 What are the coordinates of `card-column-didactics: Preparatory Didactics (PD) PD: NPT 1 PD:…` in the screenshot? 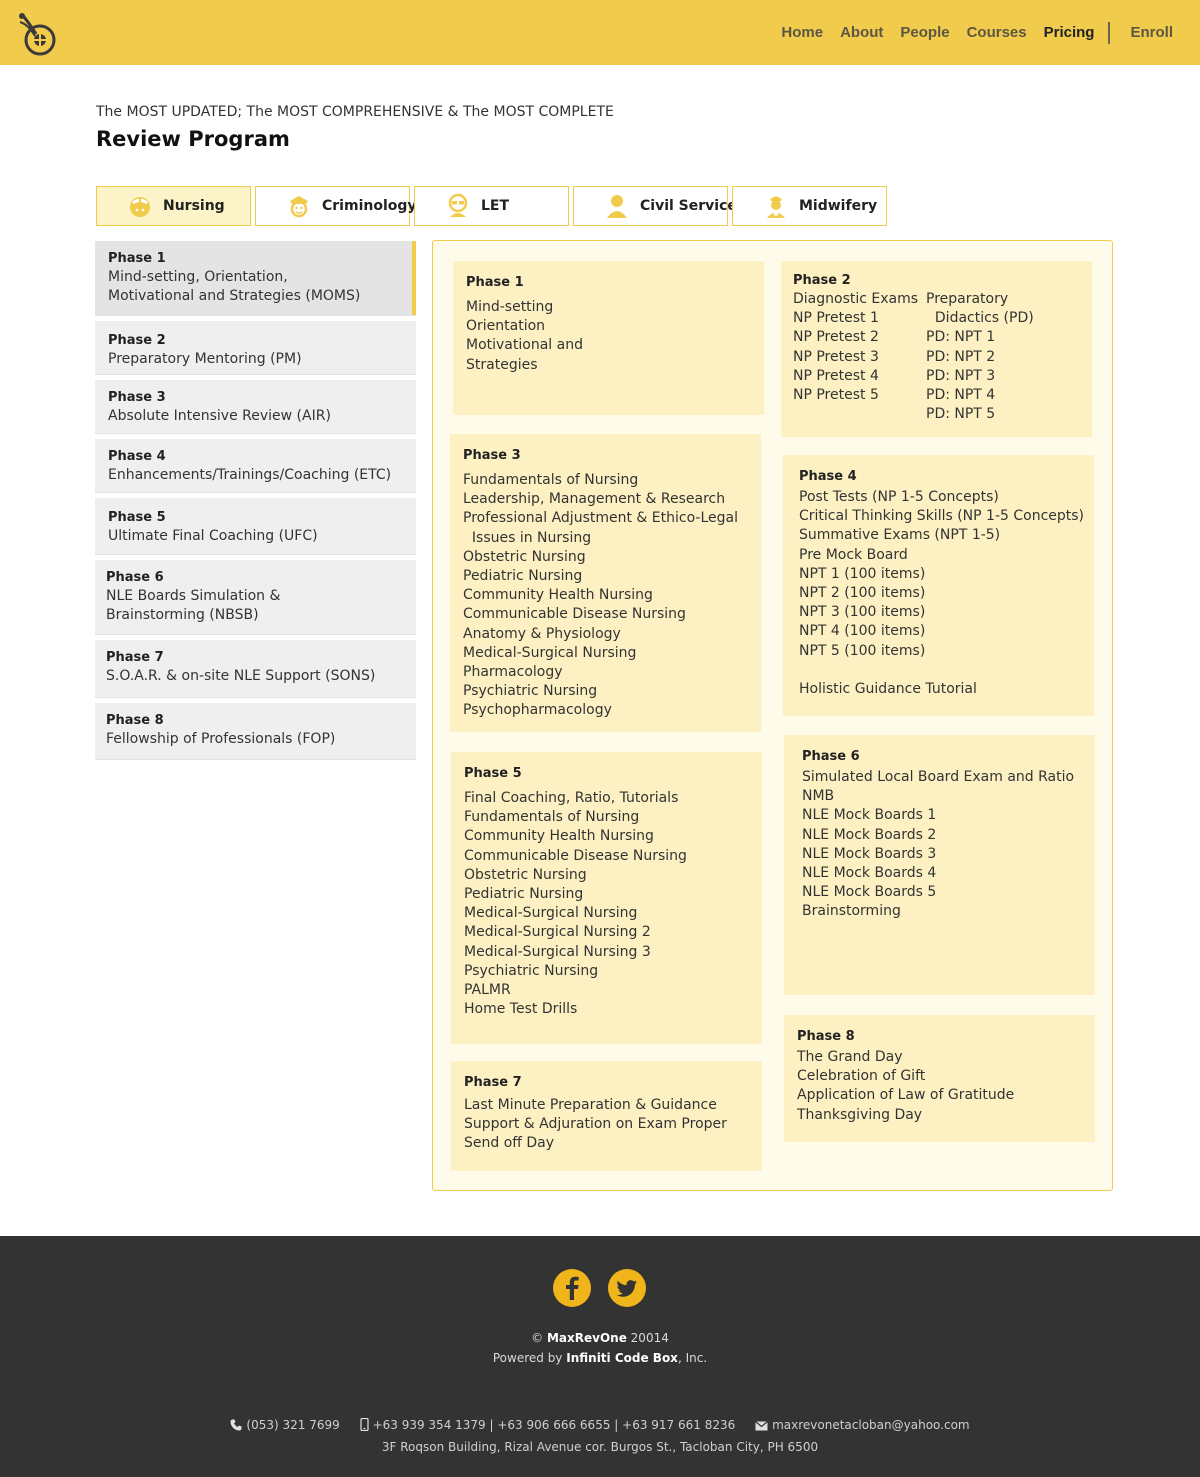 It's located at (980, 357).